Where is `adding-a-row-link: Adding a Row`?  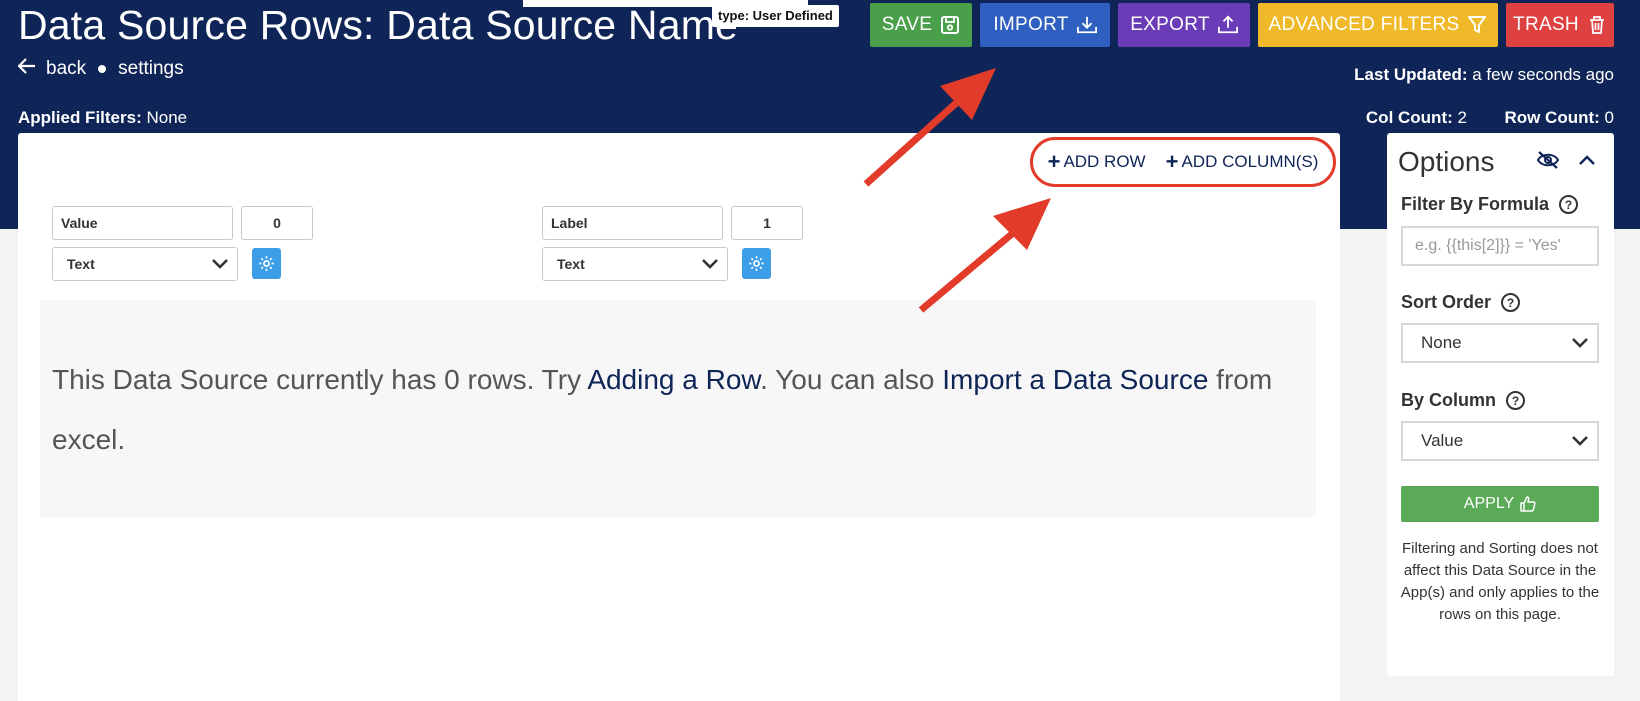 adding-a-row-link: Adding a Row is located at coordinates (673, 379).